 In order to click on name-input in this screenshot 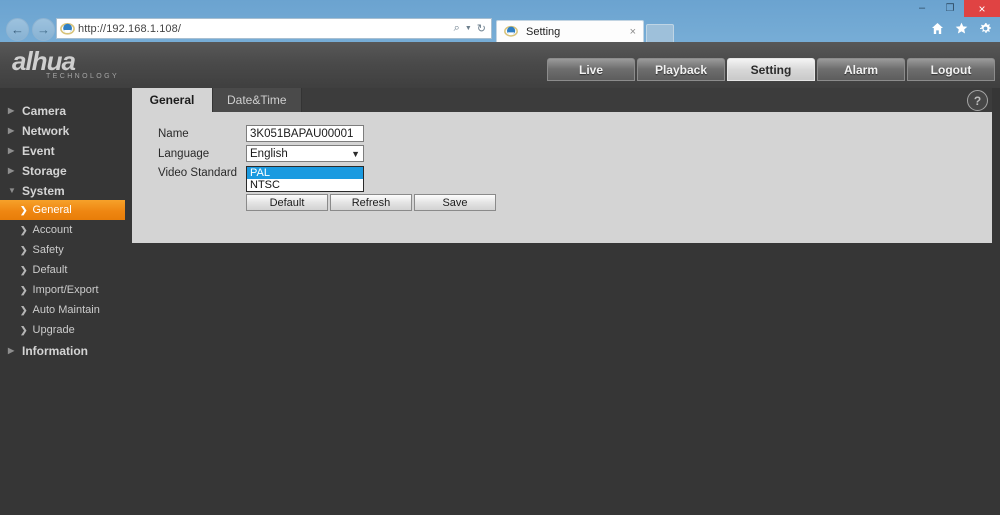, I will do `click(305, 133)`.